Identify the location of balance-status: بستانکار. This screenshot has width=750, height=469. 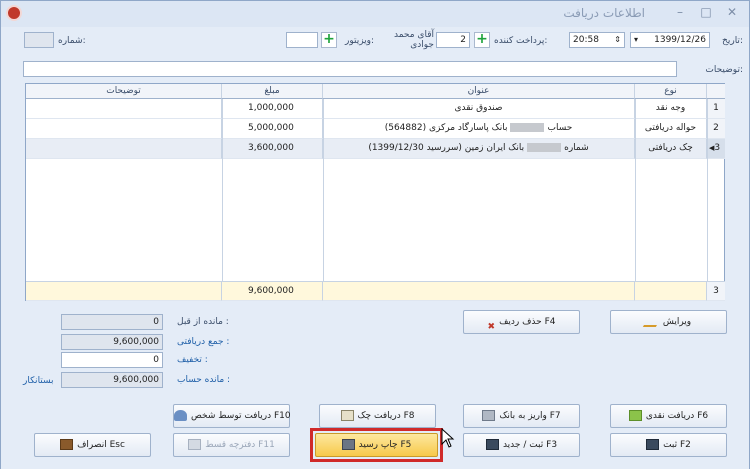
(38, 381).